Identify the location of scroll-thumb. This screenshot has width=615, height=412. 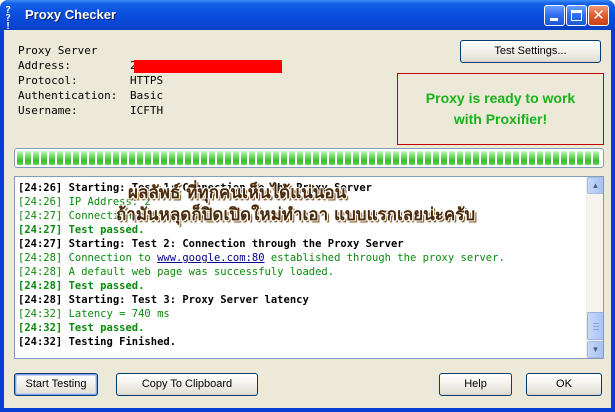
(595, 326).